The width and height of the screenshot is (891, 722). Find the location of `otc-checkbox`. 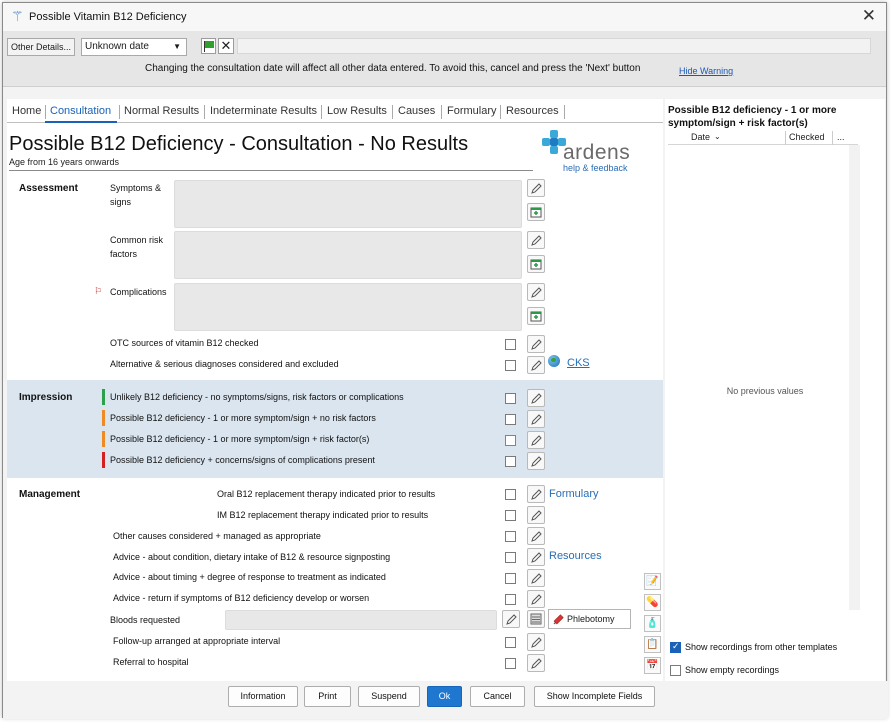

otc-checkbox is located at coordinates (510, 344).